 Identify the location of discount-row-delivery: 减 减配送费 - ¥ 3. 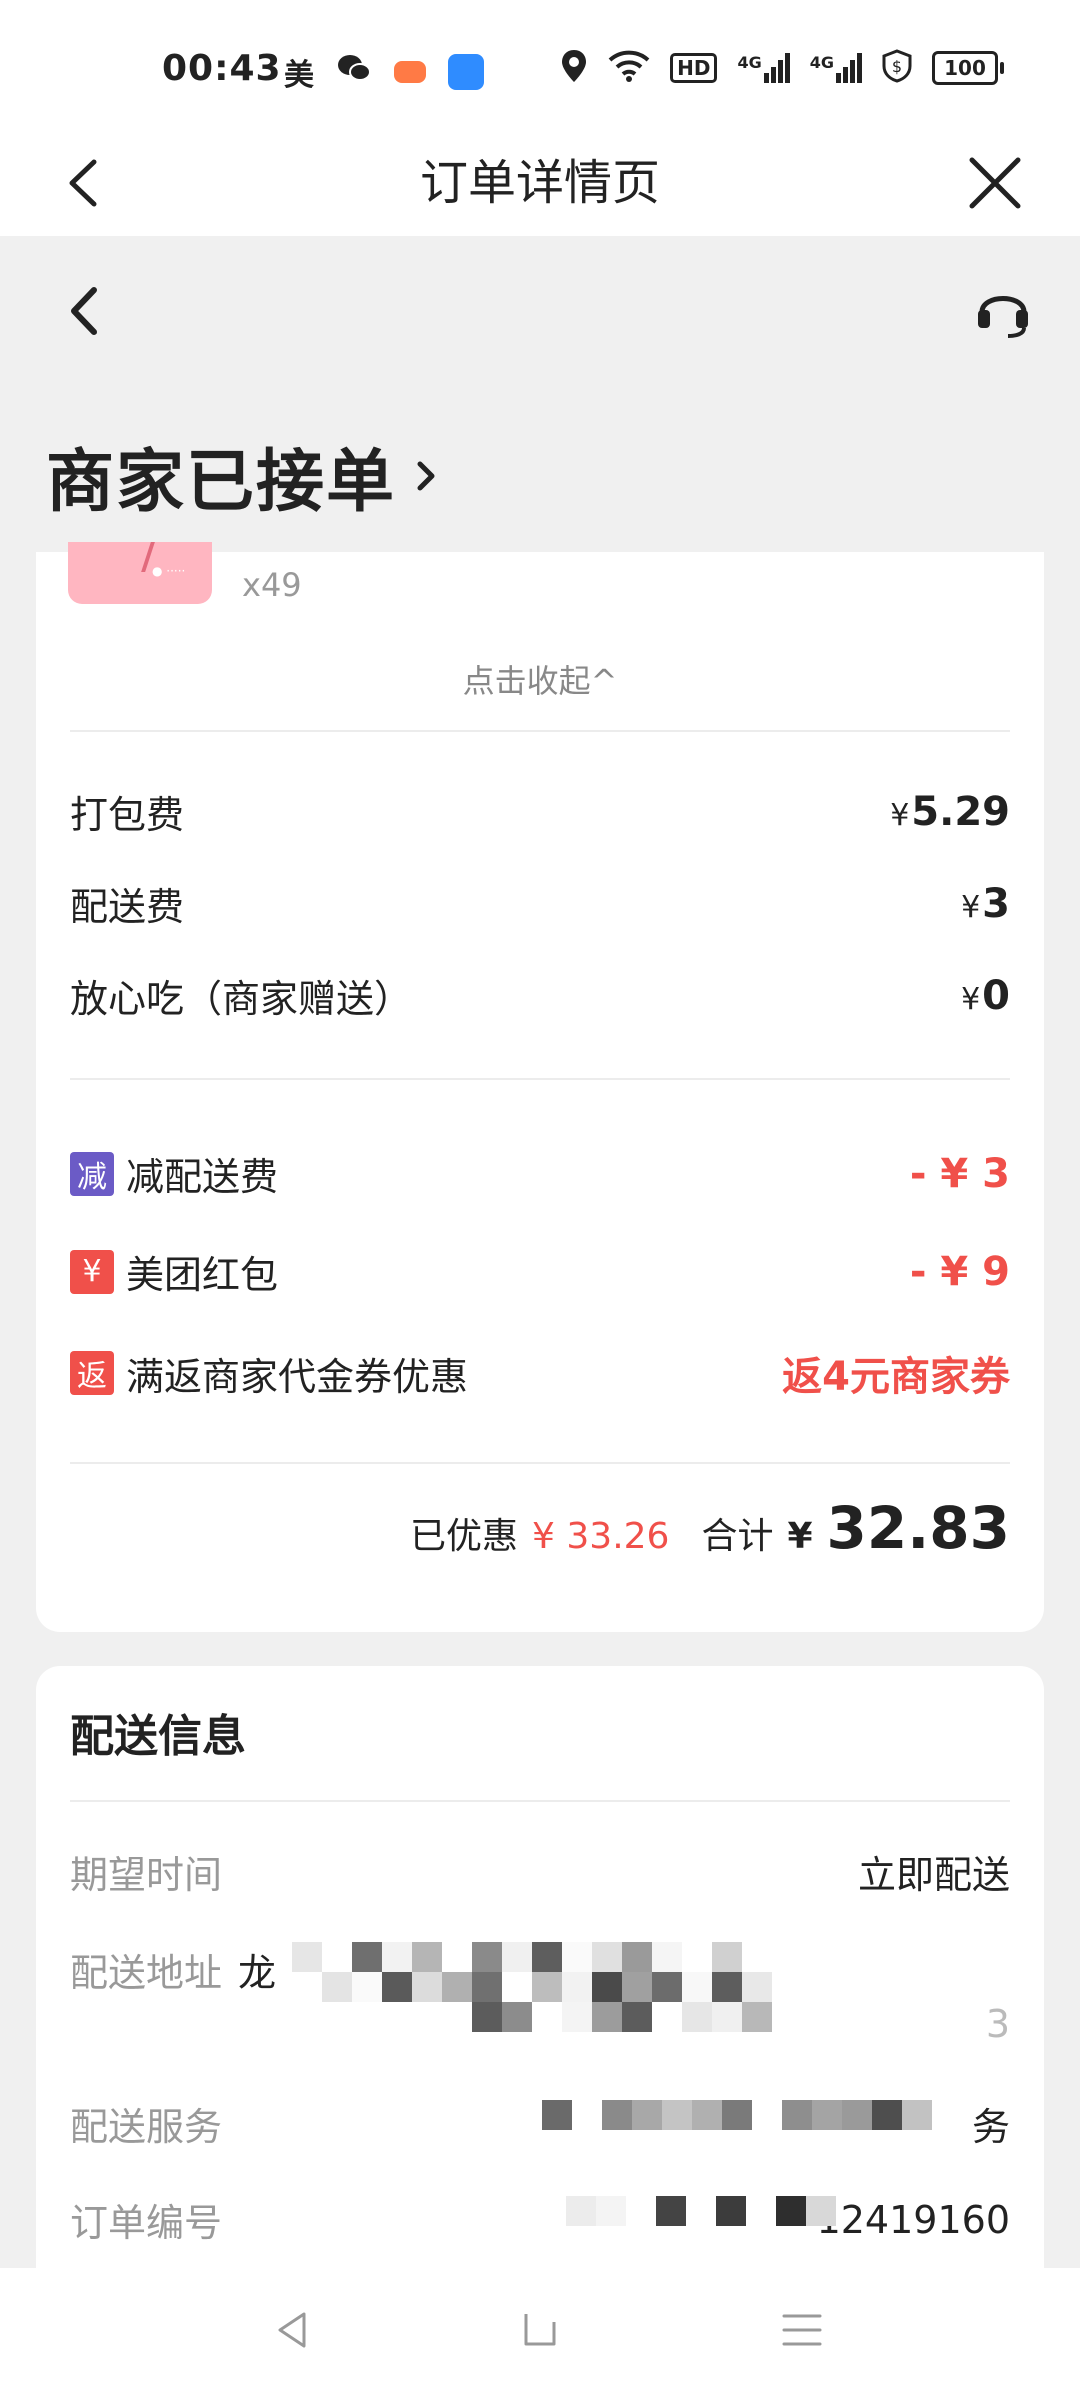
(540, 1173).